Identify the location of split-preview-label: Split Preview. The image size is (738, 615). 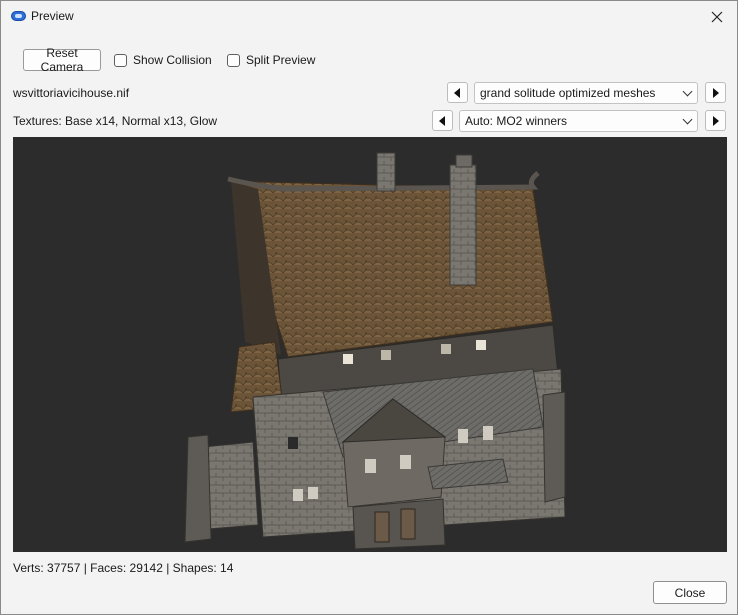
(281, 60).